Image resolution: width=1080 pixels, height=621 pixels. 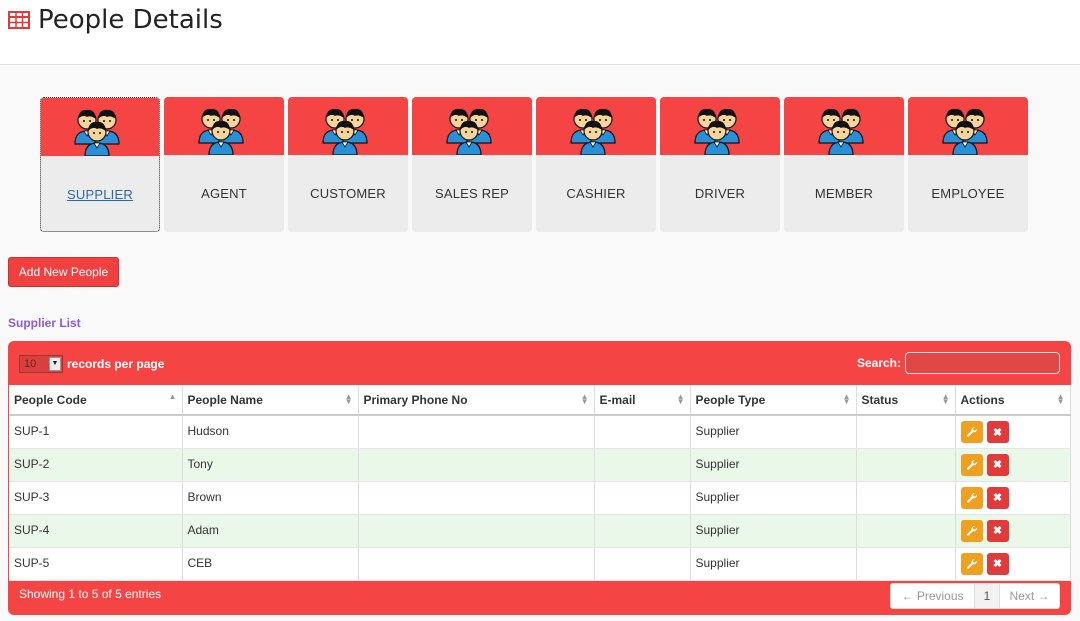 I want to click on search-input, so click(x=982, y=363).